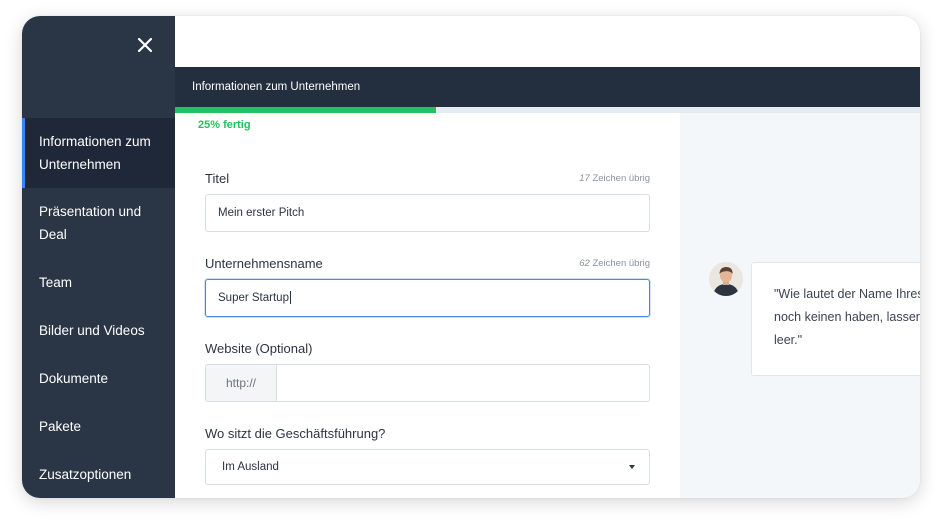 This screenshot has height=522, width=940. Describe the element at coordinates (261, 213) in the screenshot. I see `title-input-value: Mein erster Pitch` at that location.